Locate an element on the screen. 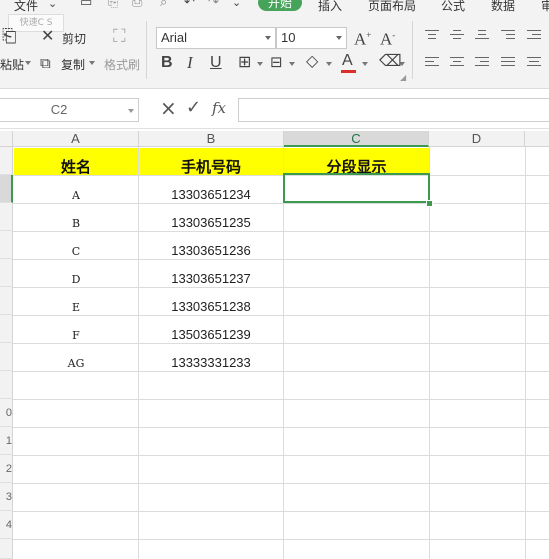 This screenshot has width=549, height=559. column-header-c: C is located at coordinates (356, 139).